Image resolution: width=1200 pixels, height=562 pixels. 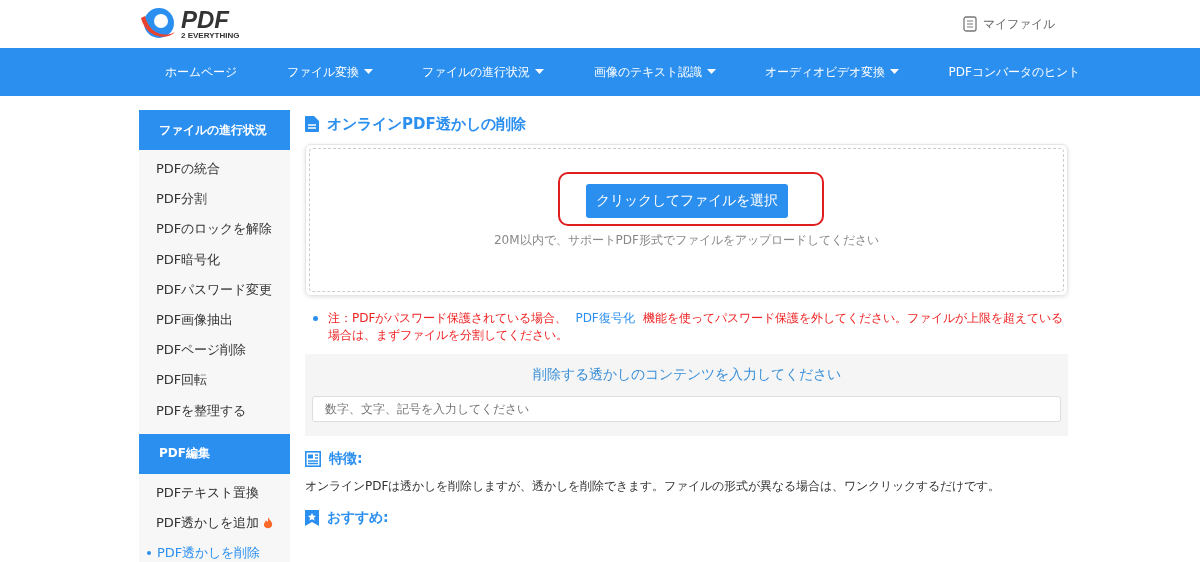 What do you see at coordinates (214, 410) in the screenshot?
I see `sidebar-item: PDFを整理する` at bounding box center [214, 410].